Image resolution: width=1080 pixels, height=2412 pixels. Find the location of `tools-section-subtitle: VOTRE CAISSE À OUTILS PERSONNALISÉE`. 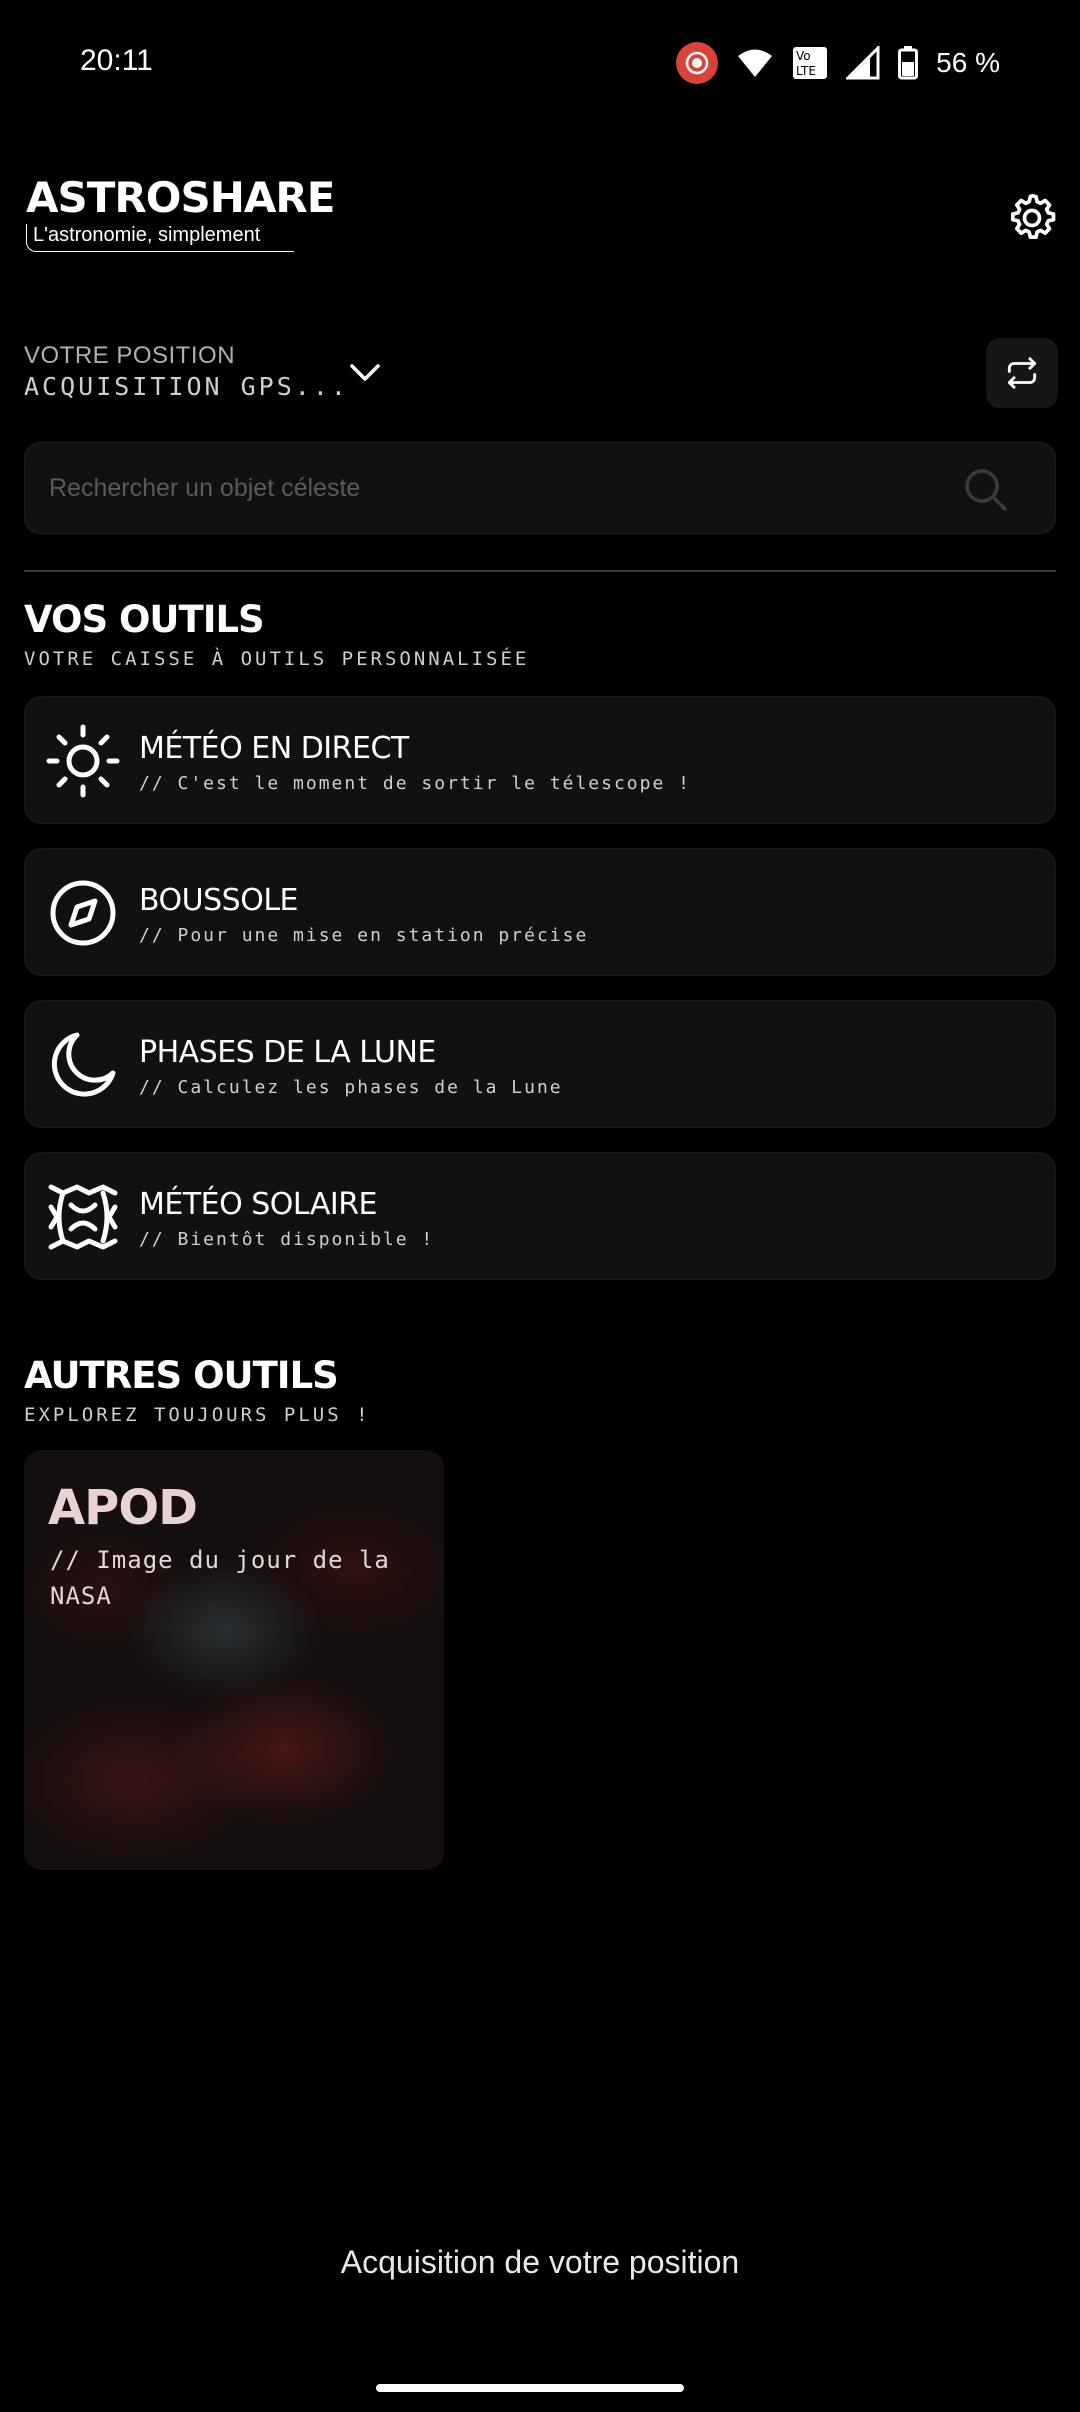

tools-section-subtitle: VOTRE CAISSE À OUTILS PERSONNALISÉE is located at coordinates (277, 659).